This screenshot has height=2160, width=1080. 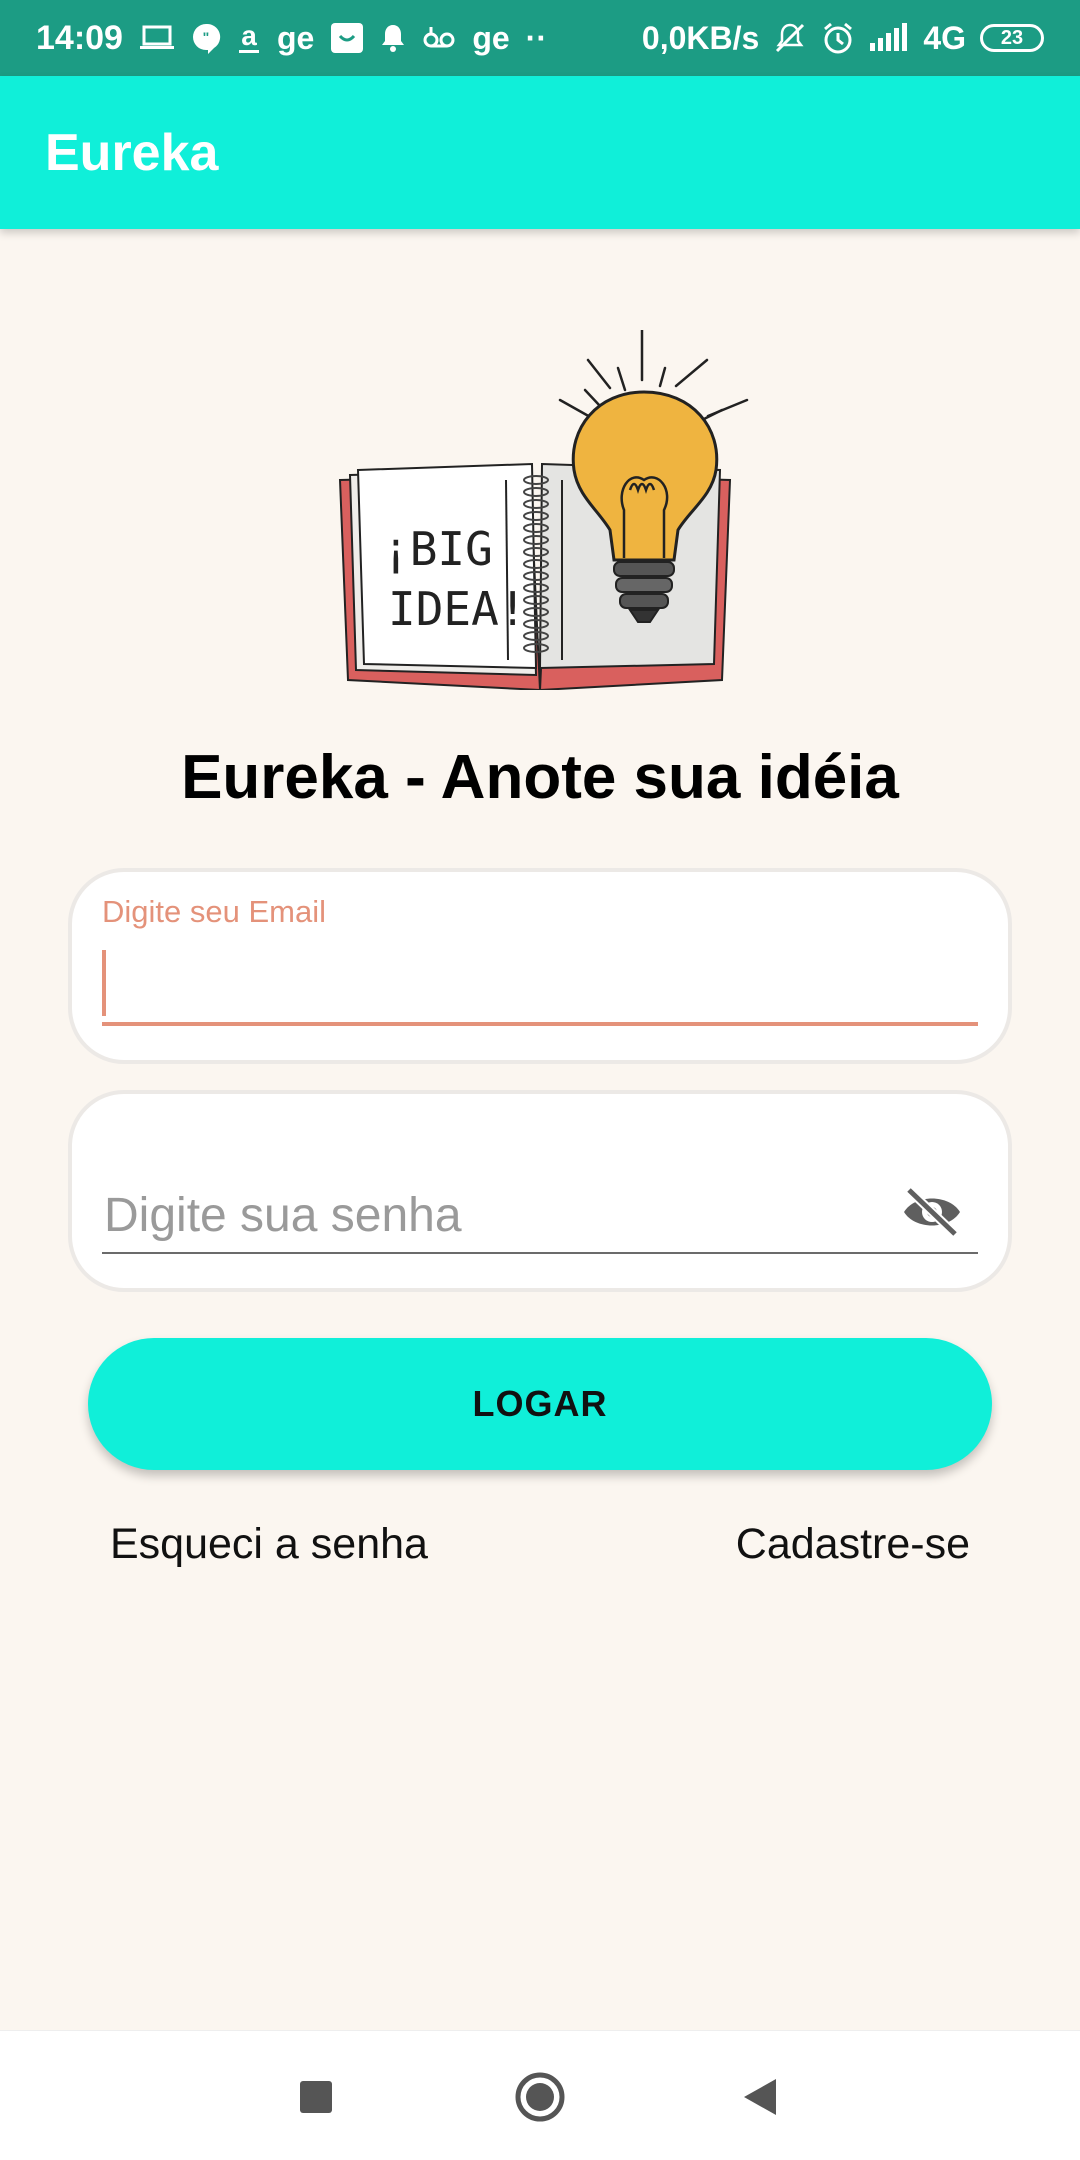 I want to click on notif-text-ge-1: ge, so click(x=295, y=37).